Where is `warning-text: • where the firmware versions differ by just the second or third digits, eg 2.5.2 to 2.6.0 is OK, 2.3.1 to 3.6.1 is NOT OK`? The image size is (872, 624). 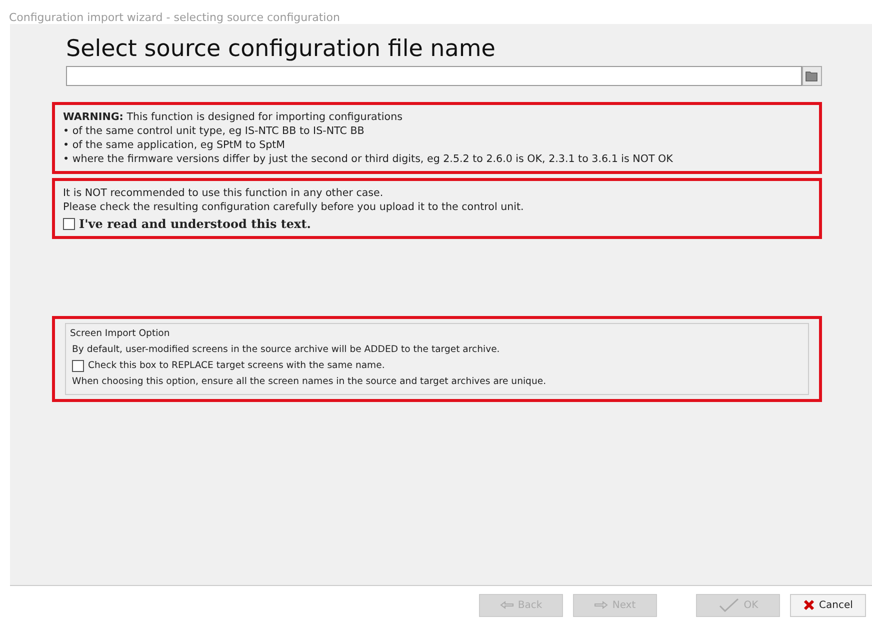
warning-text: • where the firmware versions differ by just the second or third digits, eg 2.5.2 to 2.6.0 is OK, 2.3.1 to 3.6.1 is NOT OK is located at coordinates (368, 159).